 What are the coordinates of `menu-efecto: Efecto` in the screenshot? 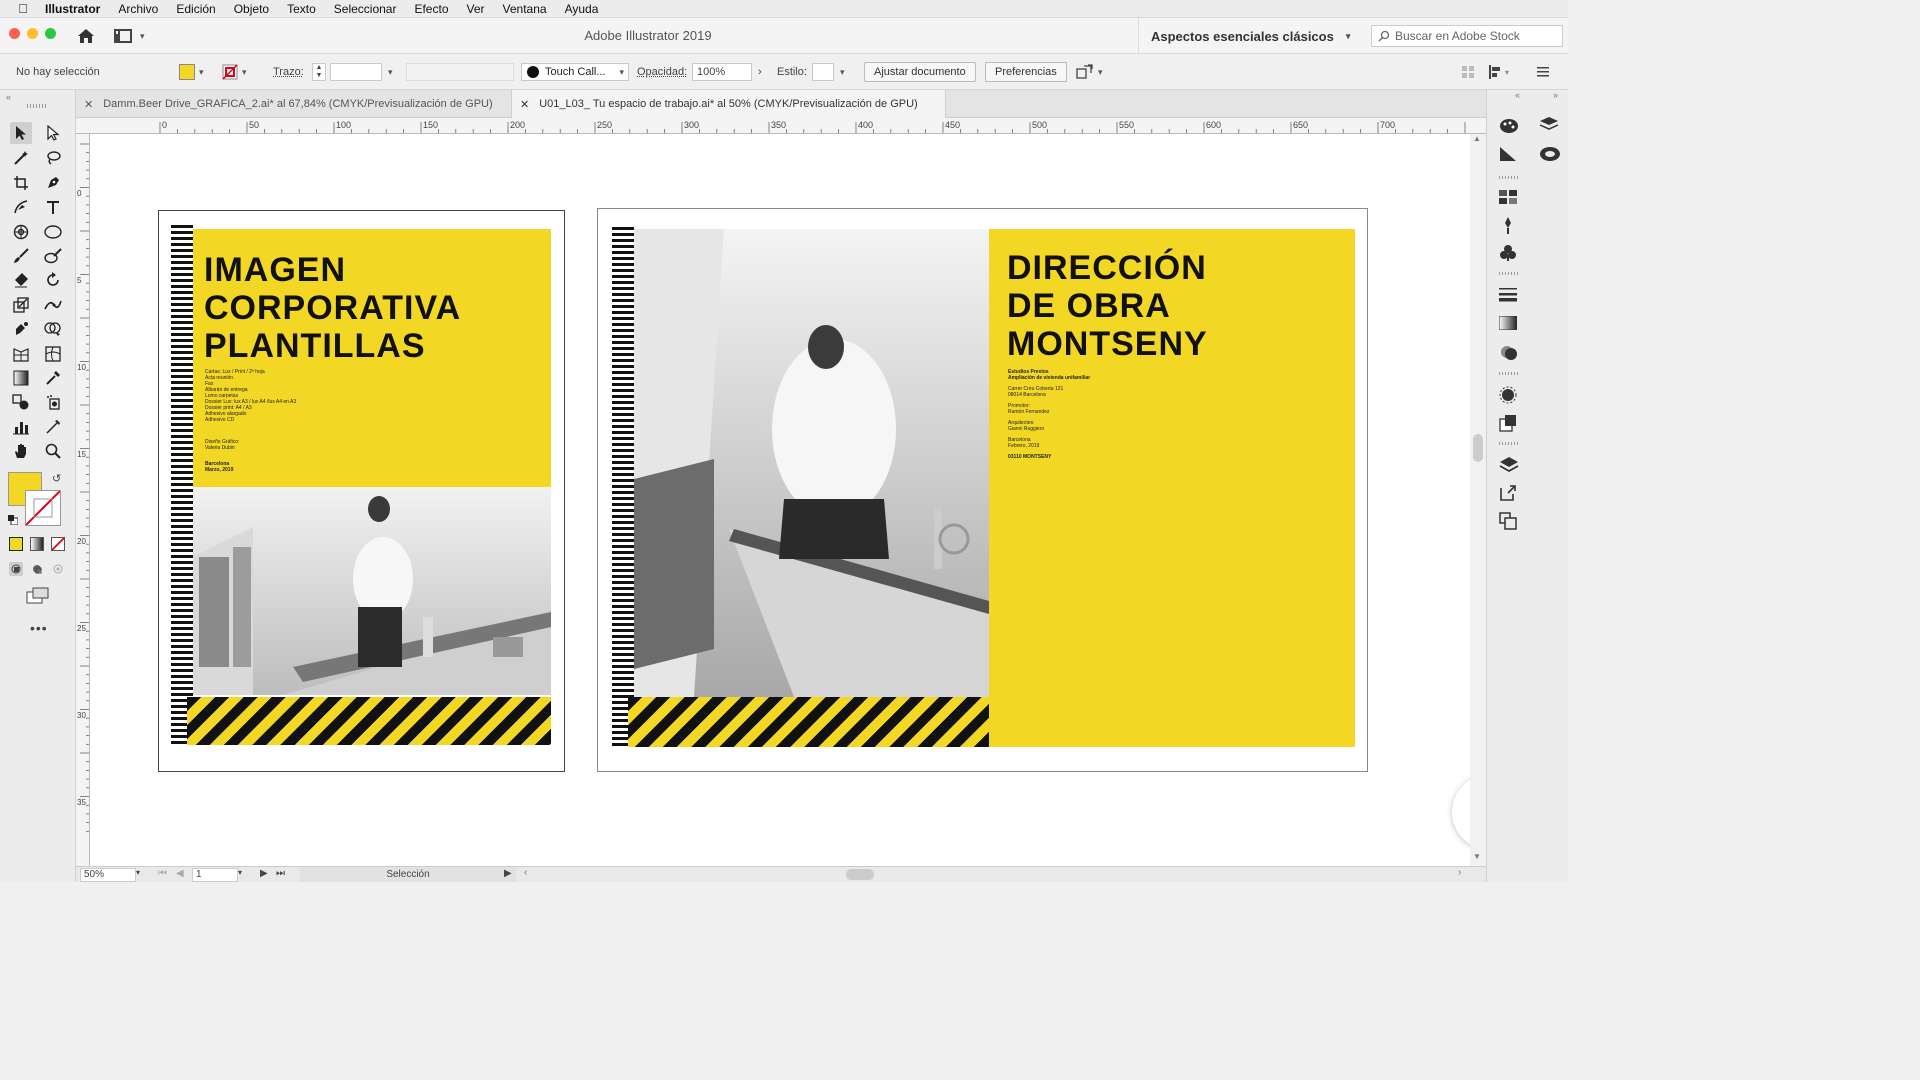 It's located at (431, 9).